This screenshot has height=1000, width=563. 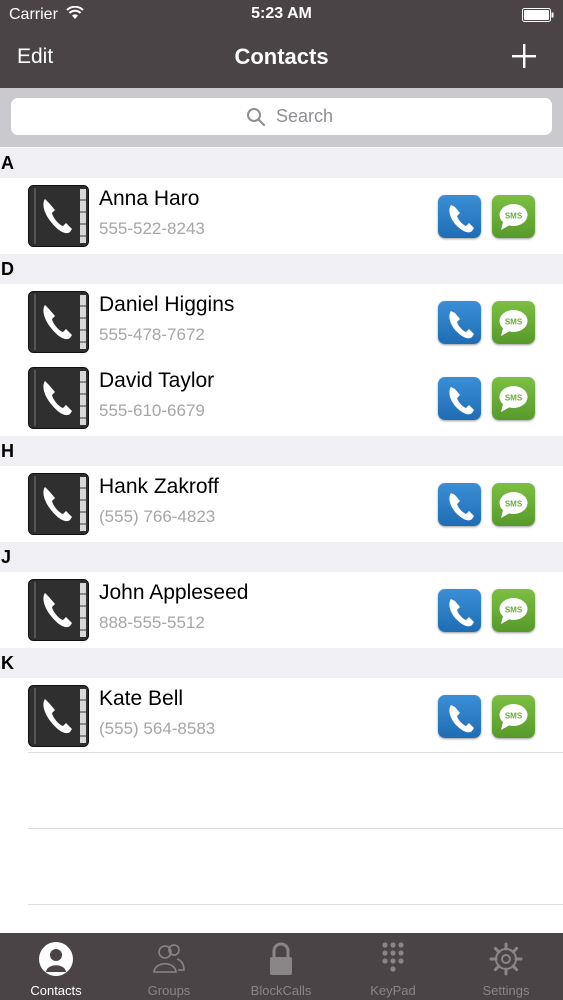 What do you see at coordinates (149, 198) in the screenshot?
I see `contact-name: Anna Haro` at bounding box center [149, 198].